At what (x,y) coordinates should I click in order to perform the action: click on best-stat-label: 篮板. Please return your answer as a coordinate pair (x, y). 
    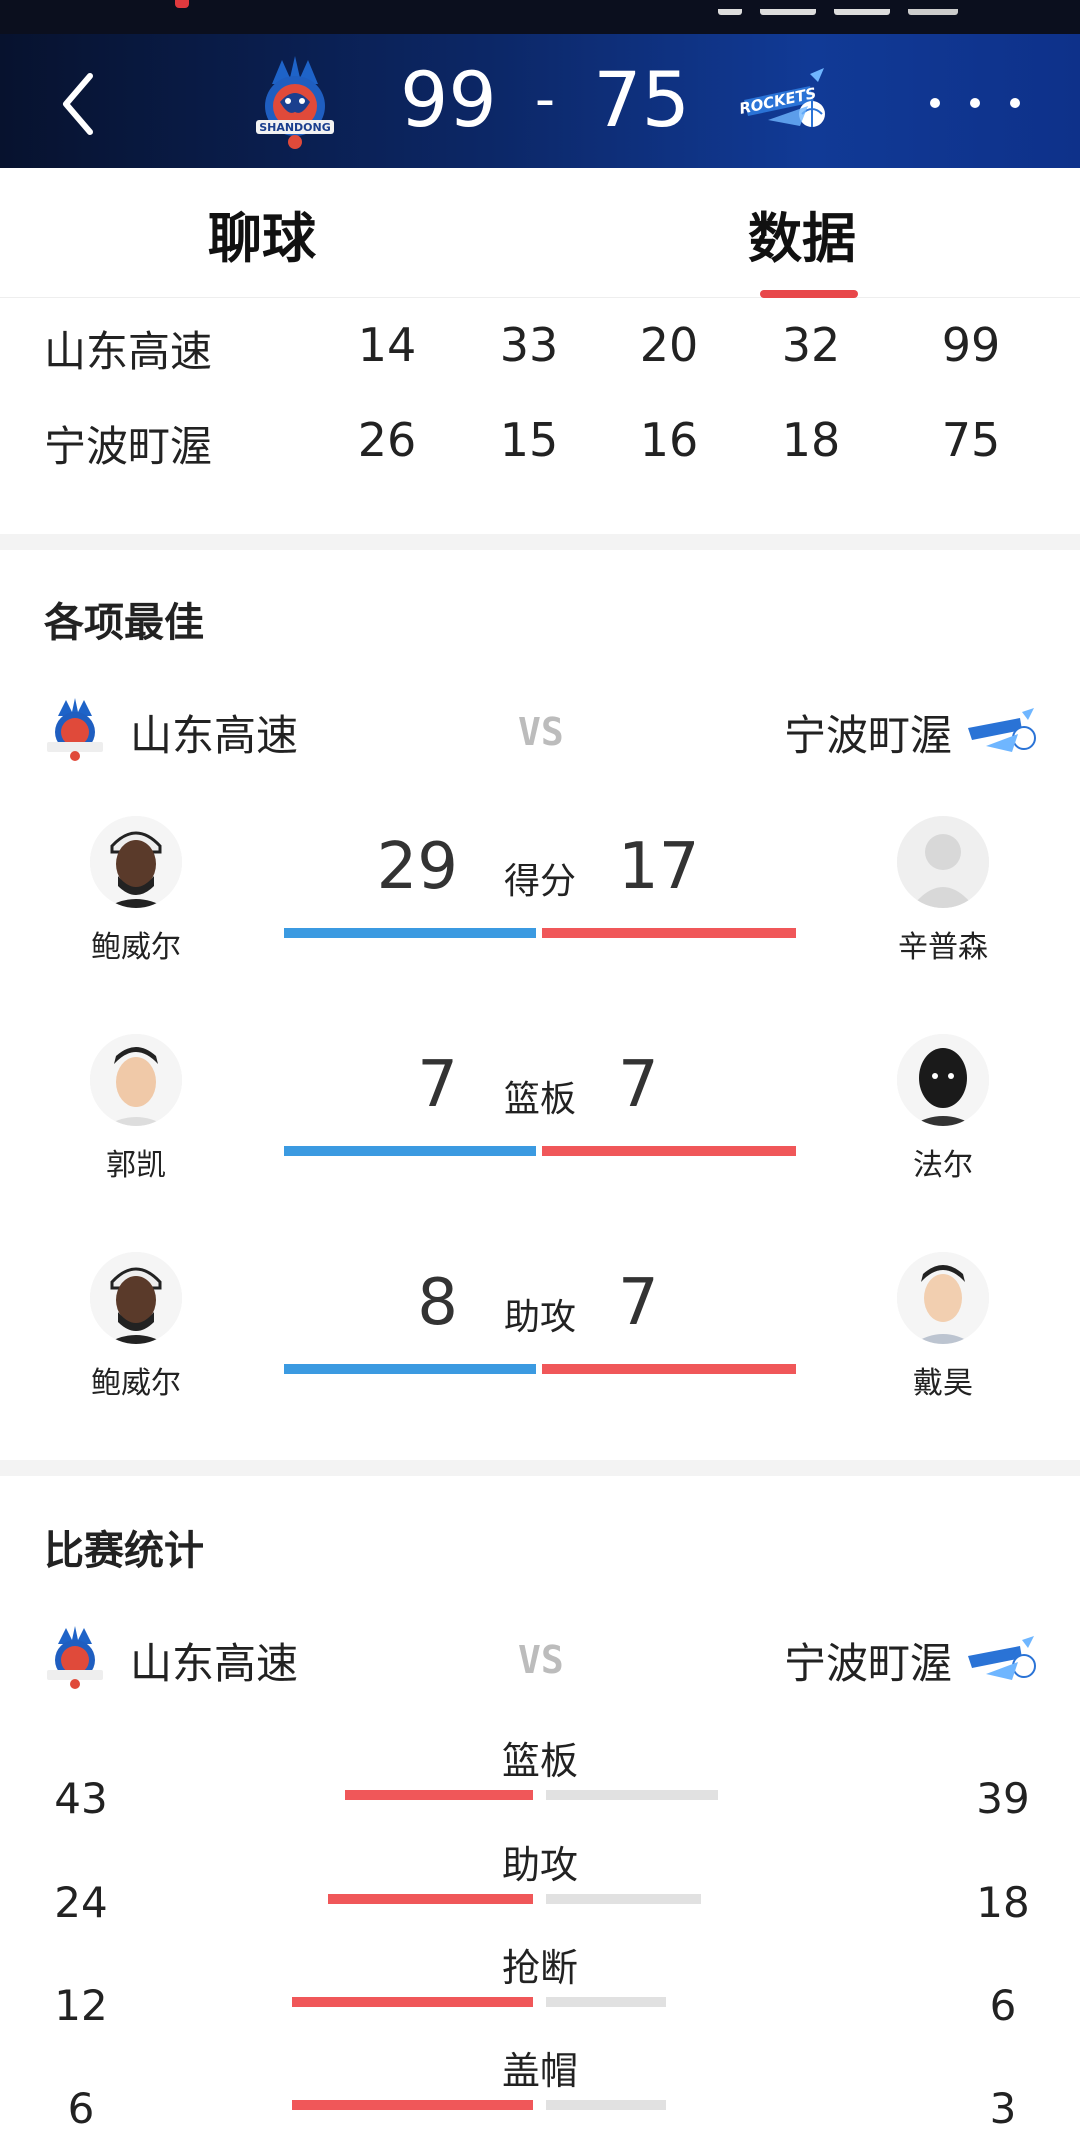
    Looking at the image, I should click on (539, 1099).